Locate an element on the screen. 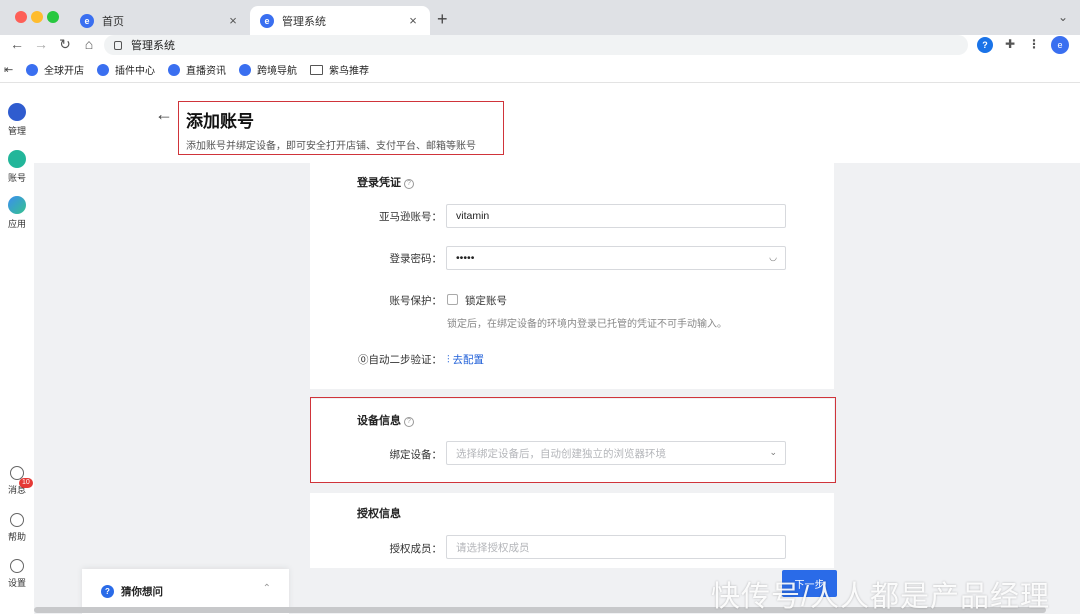 The image size is (1080, 614). lock-icon is located at coordinates (118, 45).